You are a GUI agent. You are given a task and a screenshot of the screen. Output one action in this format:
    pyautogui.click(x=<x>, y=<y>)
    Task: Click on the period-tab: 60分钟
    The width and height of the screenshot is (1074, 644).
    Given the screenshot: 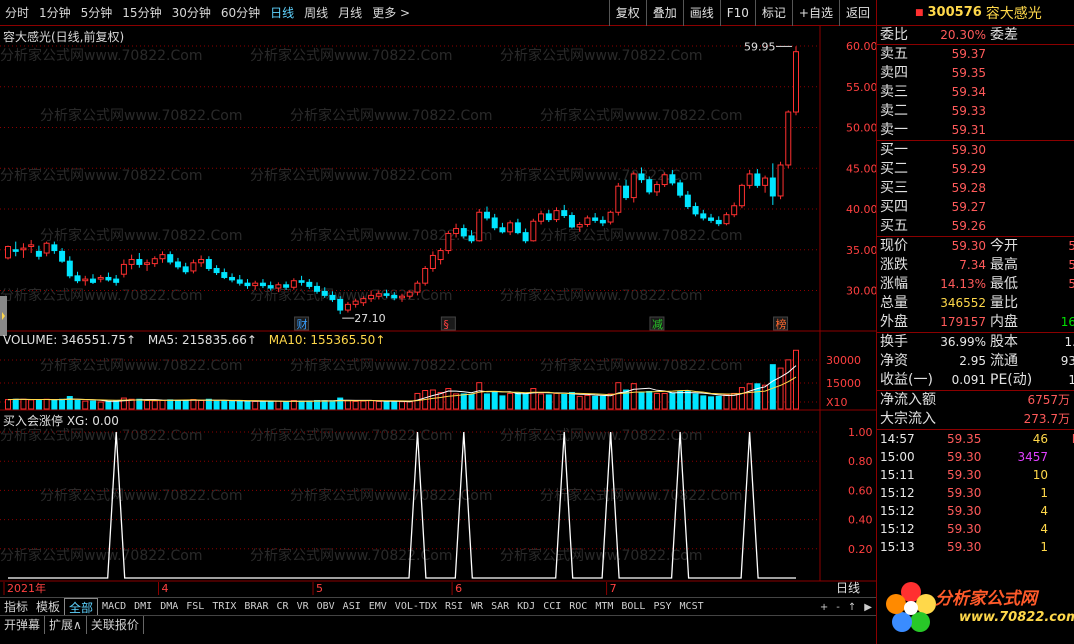 What is the action you would take?
    pyautogui.click(x=240, y=13)
    